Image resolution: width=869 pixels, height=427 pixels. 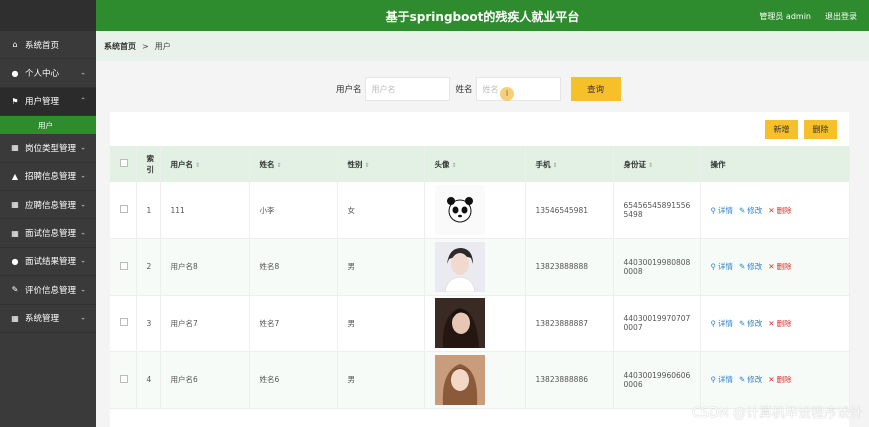 I want to click on column-header-gender: 性别 ⇕, so click(x=381, y=164).